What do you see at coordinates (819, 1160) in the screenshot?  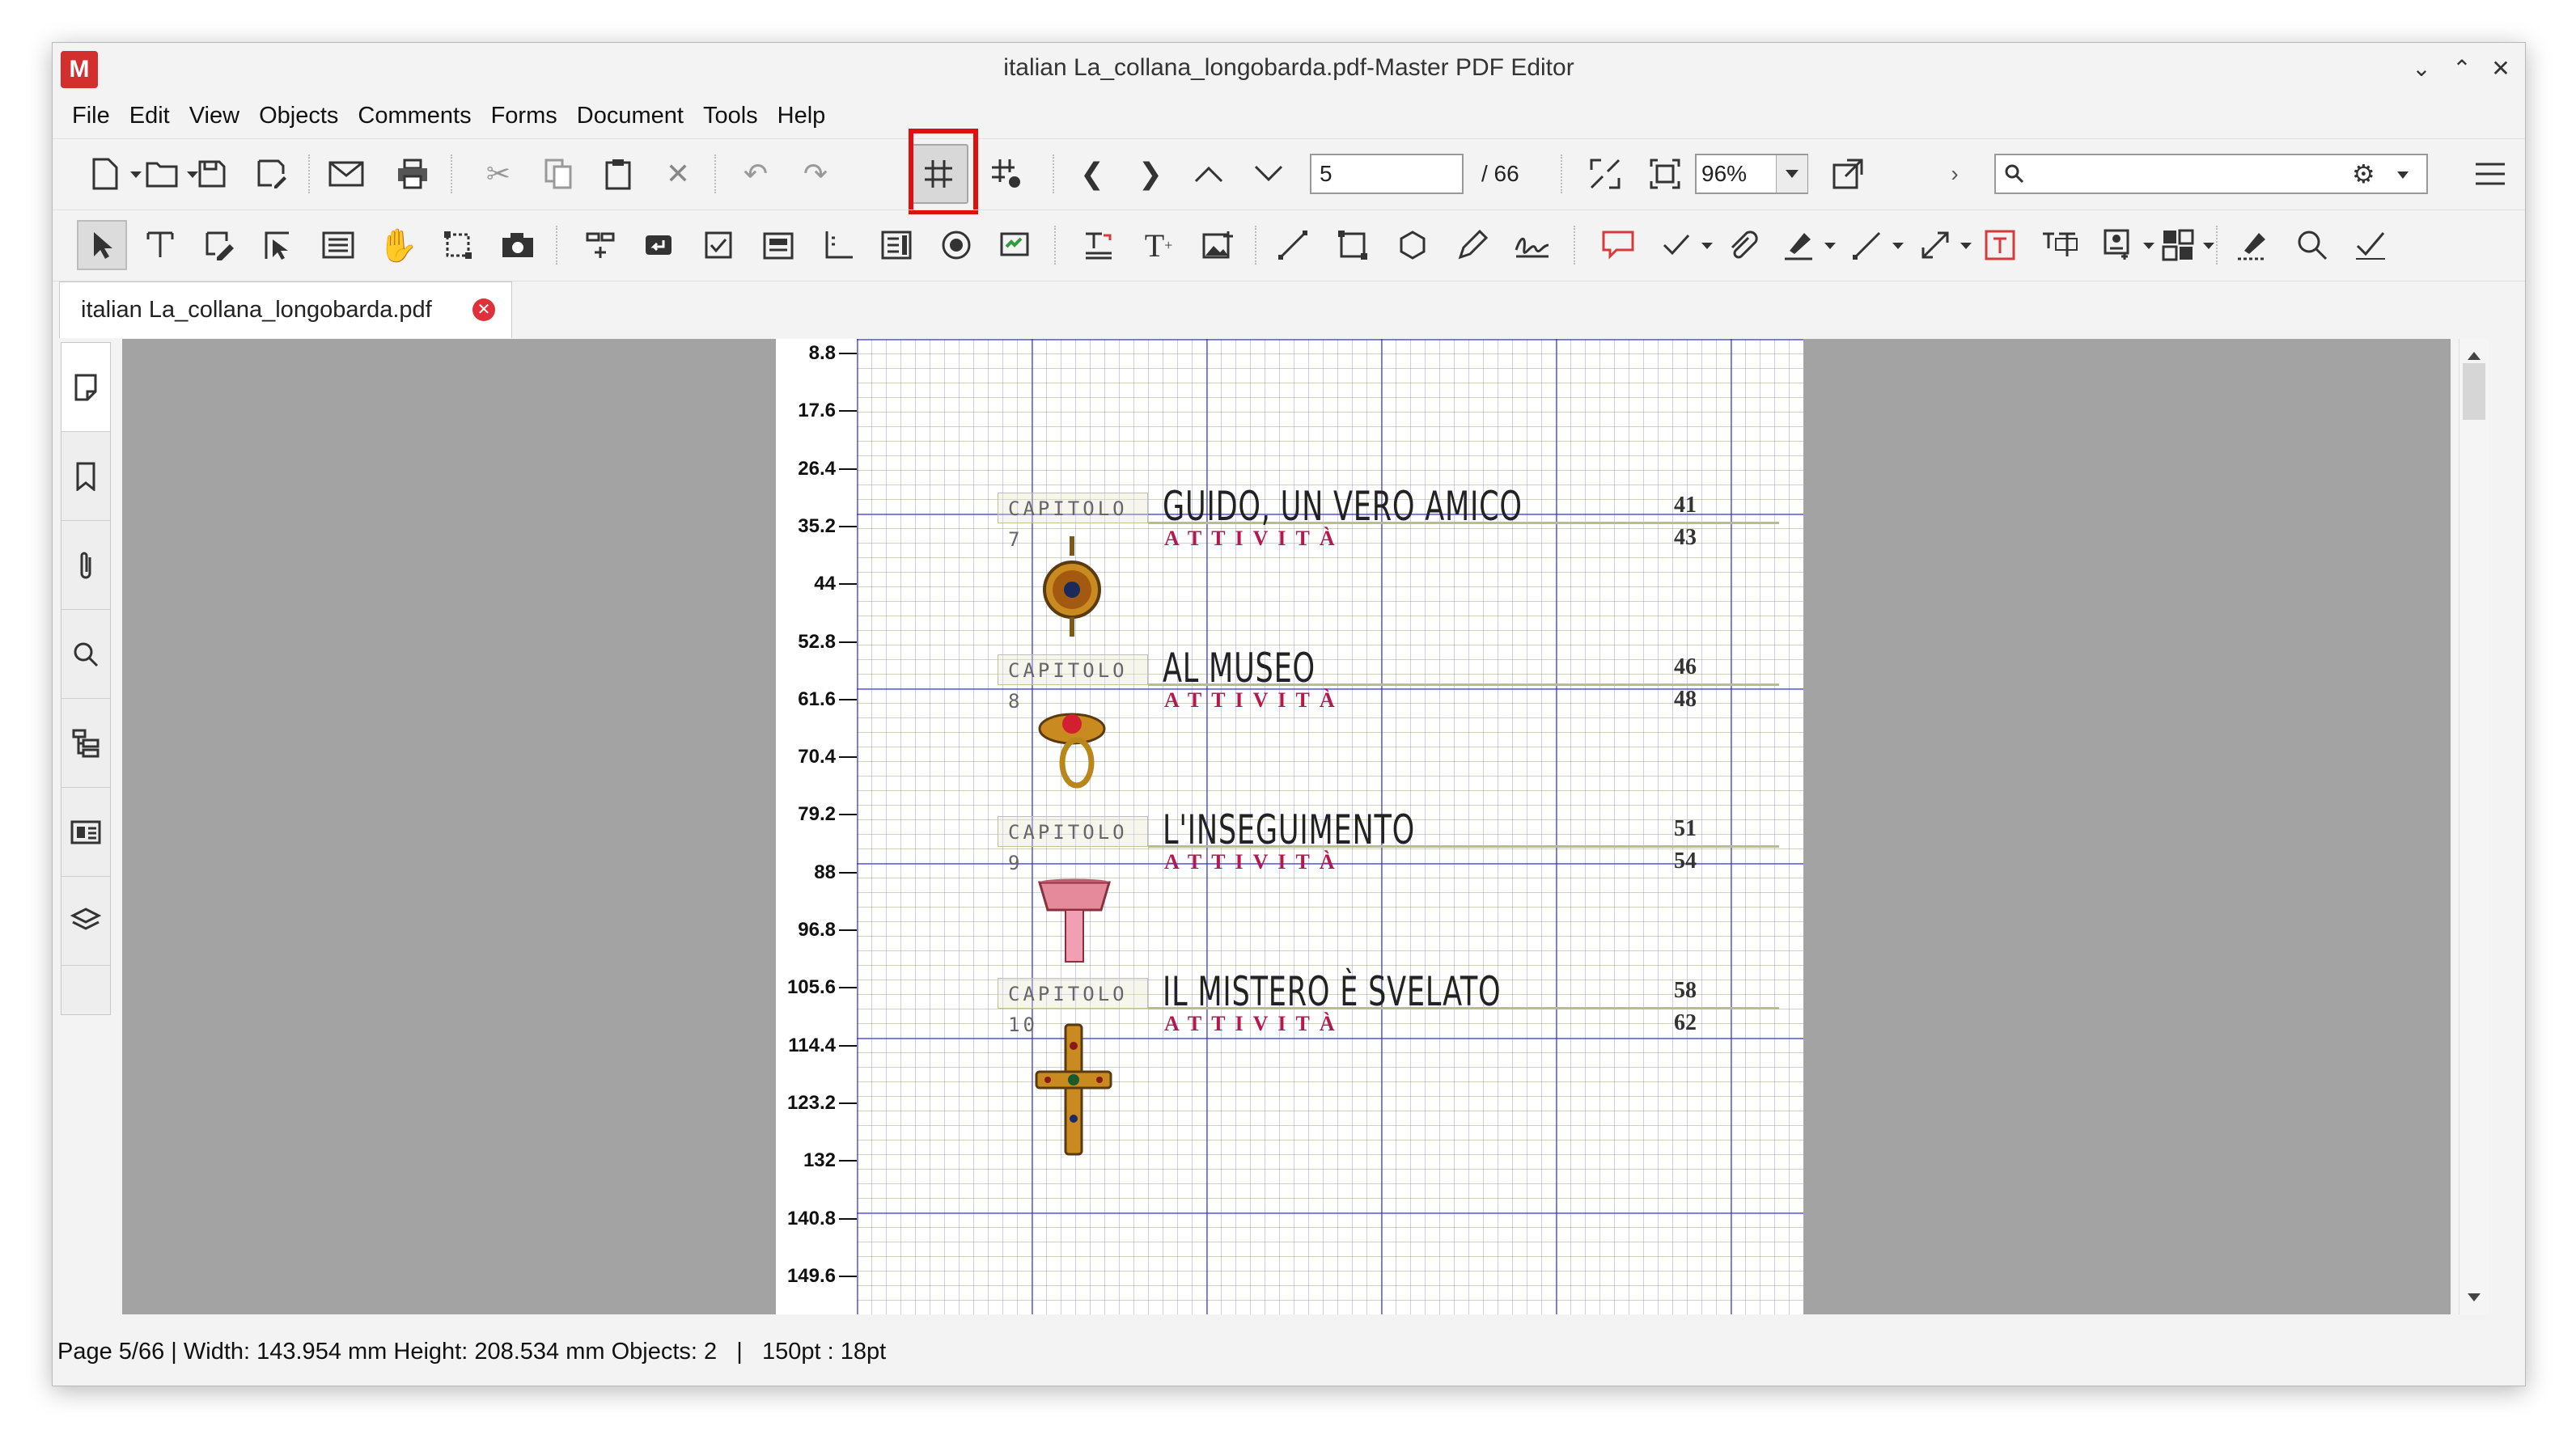 I see `ruler-label: 132` at bounding box center [819, 1160].